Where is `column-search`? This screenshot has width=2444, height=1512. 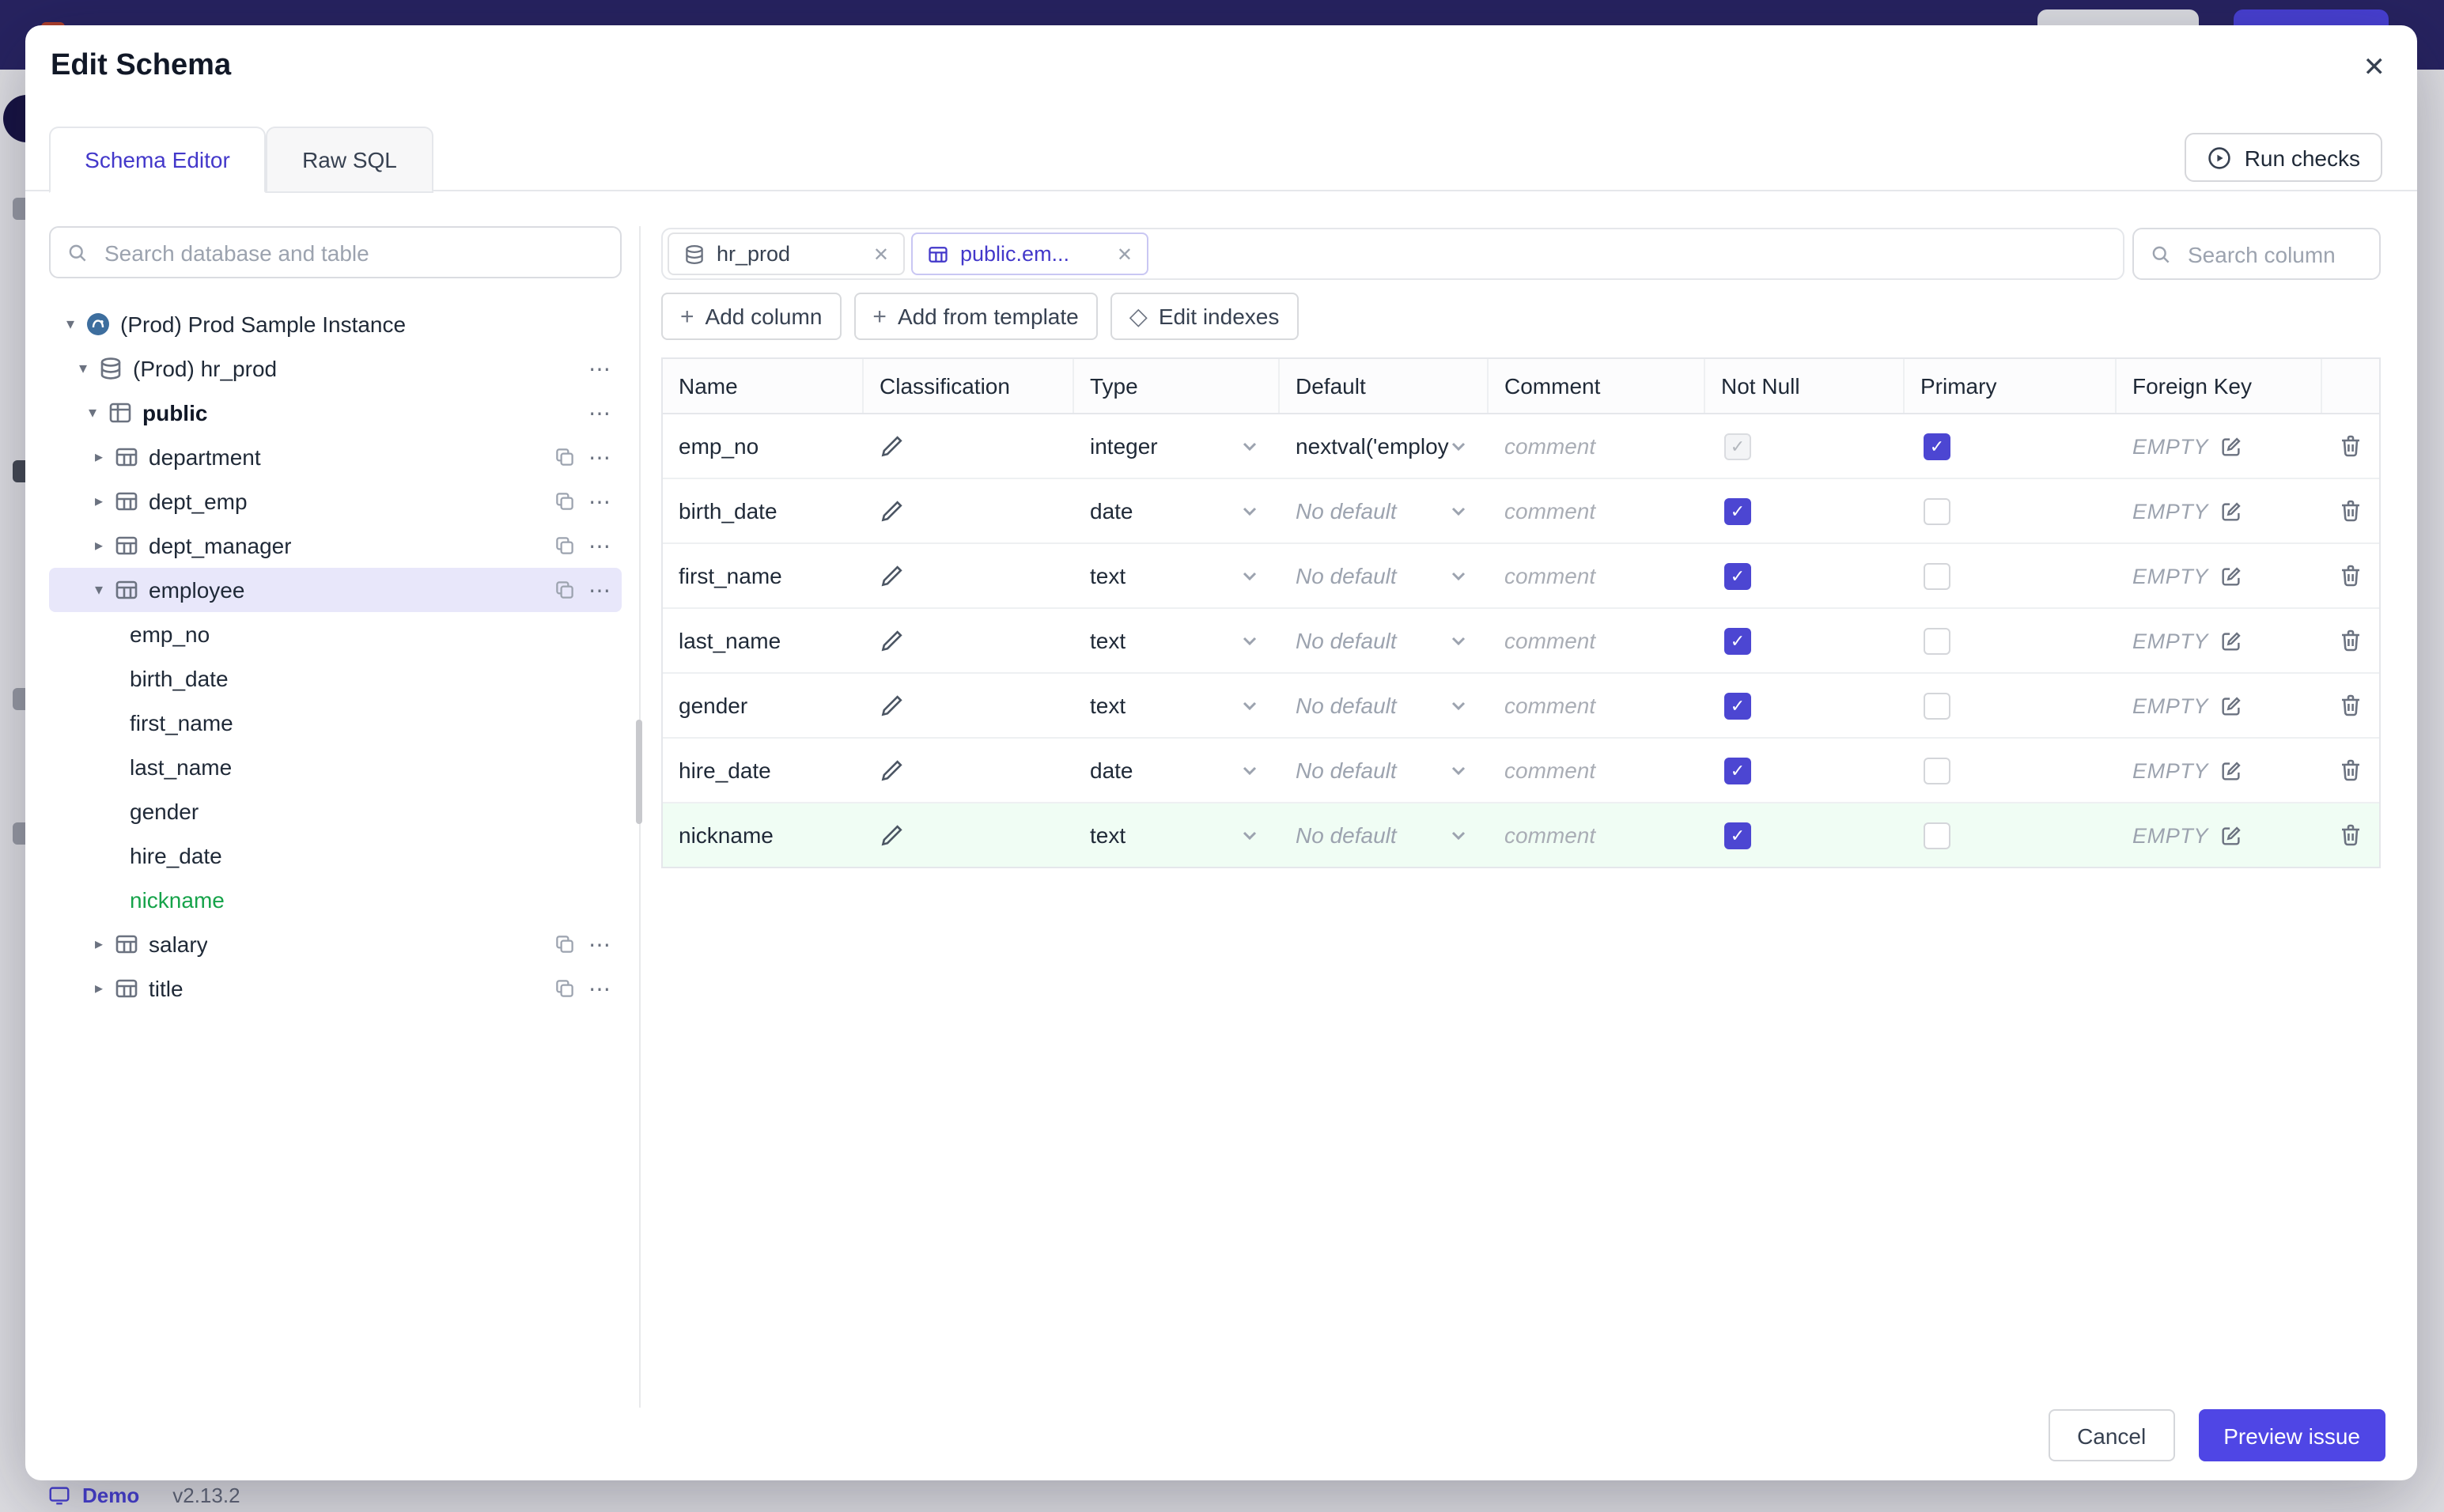
column-search is located at coordinates (2256, 254).